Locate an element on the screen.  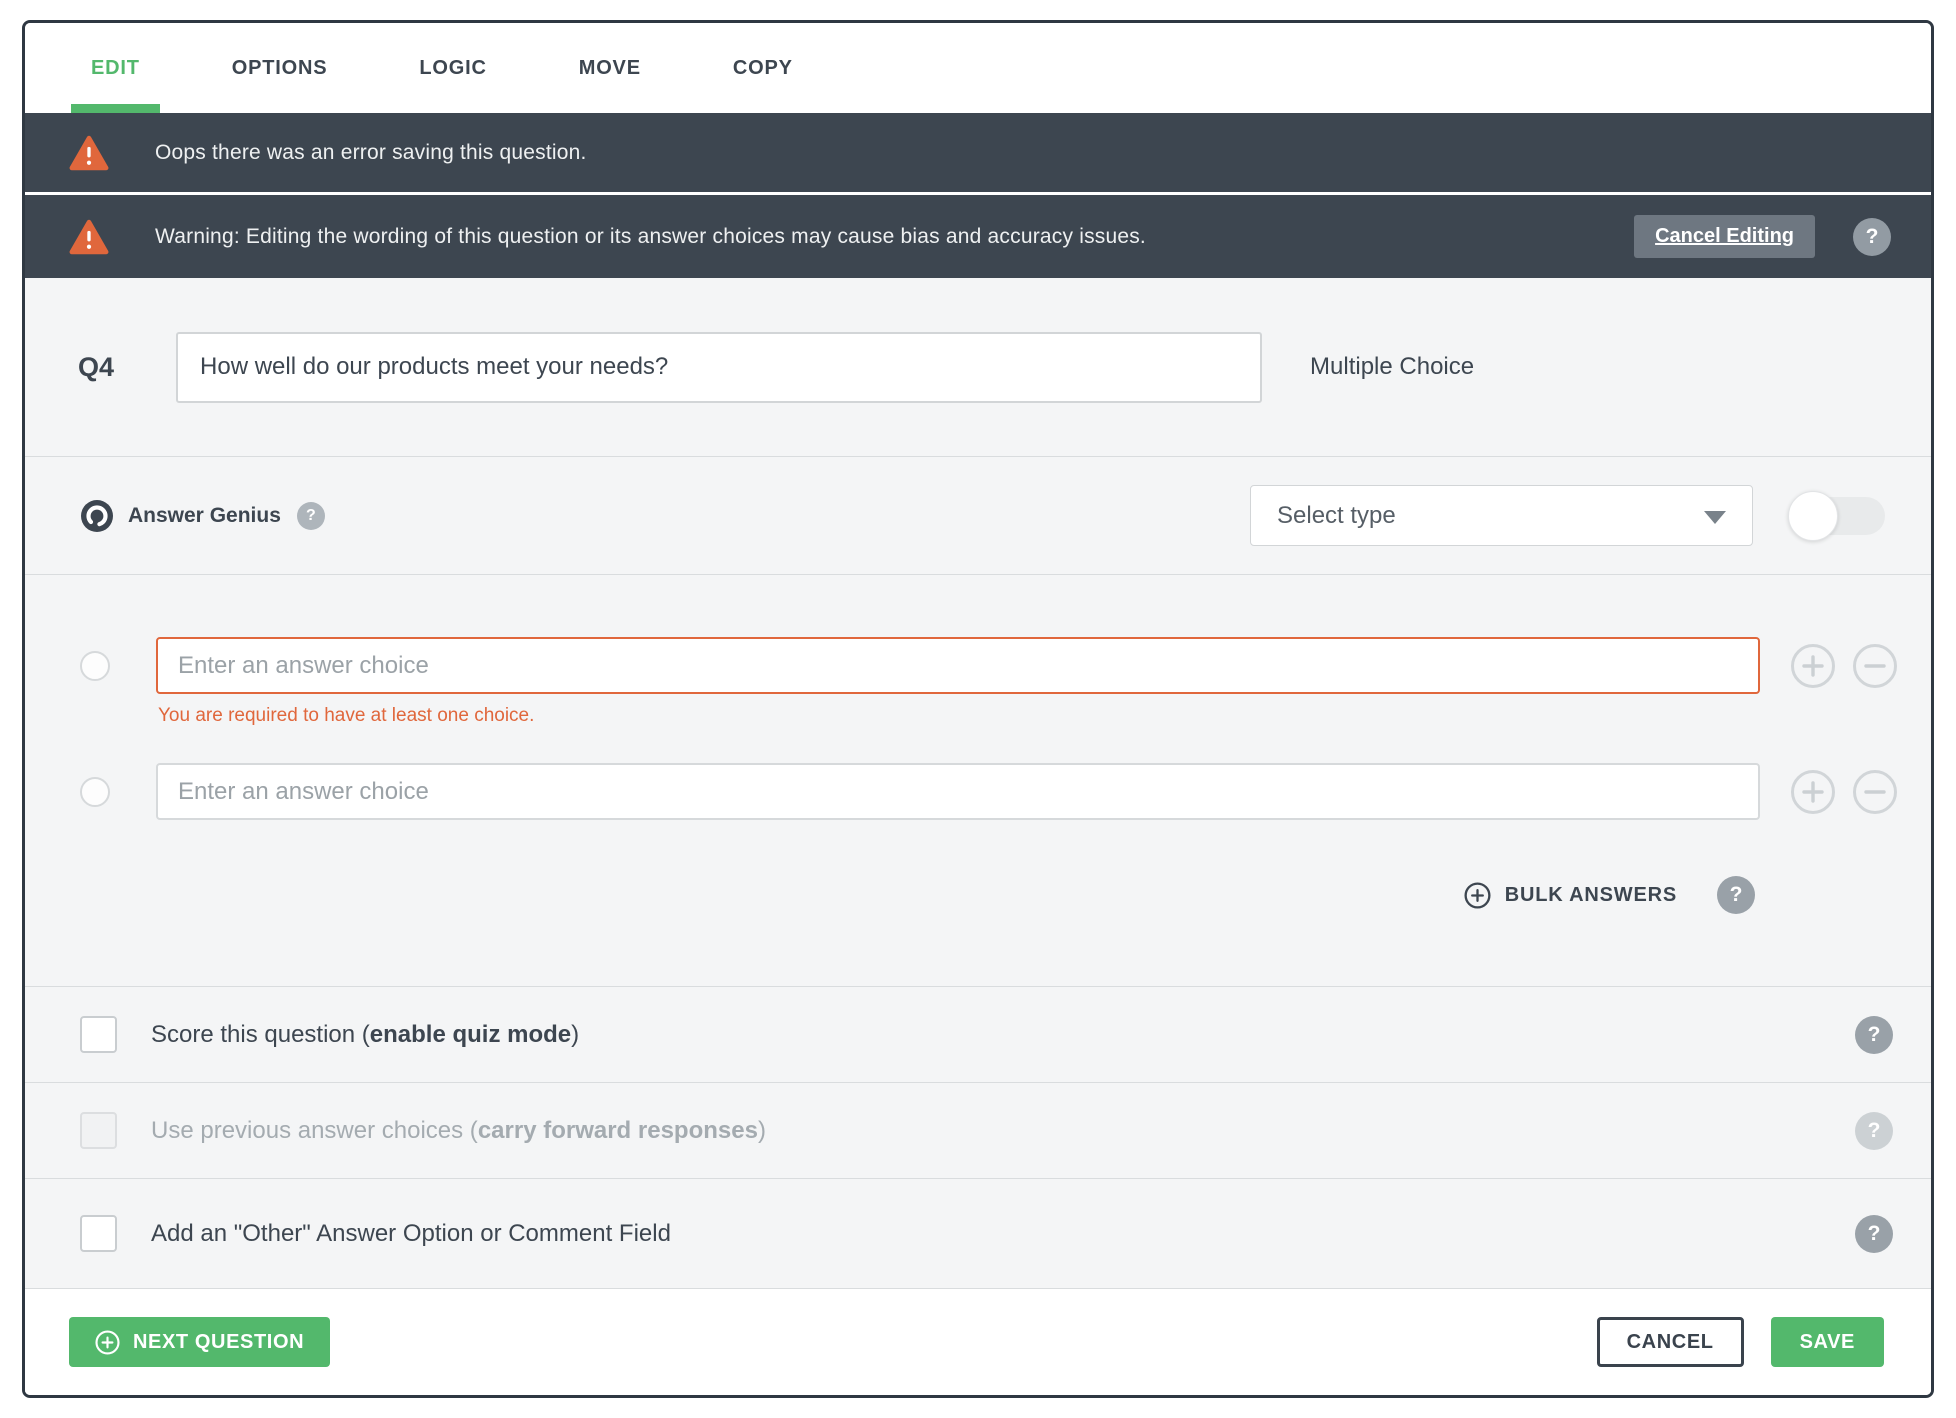
tab-copy: COPY is located at coordinates (763, 68).